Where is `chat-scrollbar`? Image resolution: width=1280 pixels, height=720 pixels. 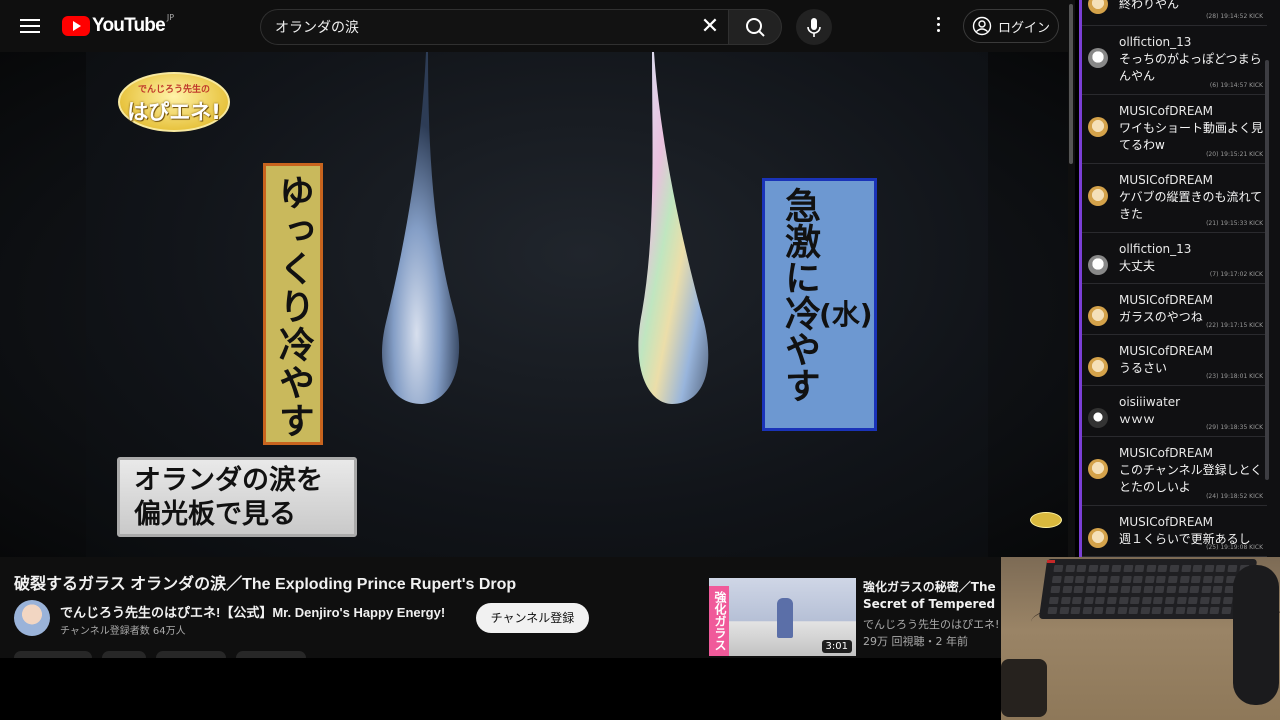
chat-scrollbar is located at coordinates (1267, 278).